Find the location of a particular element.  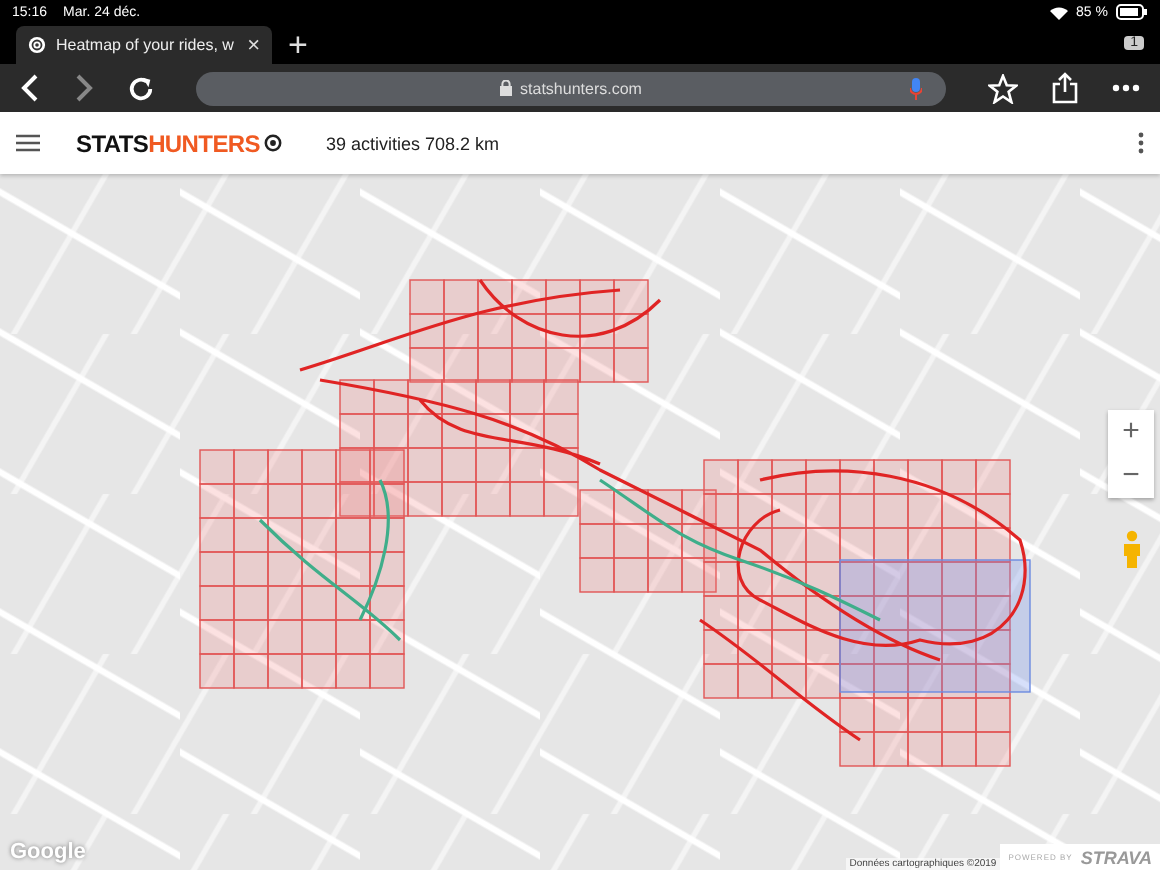

site-icon is located at coordinates (37, 45).